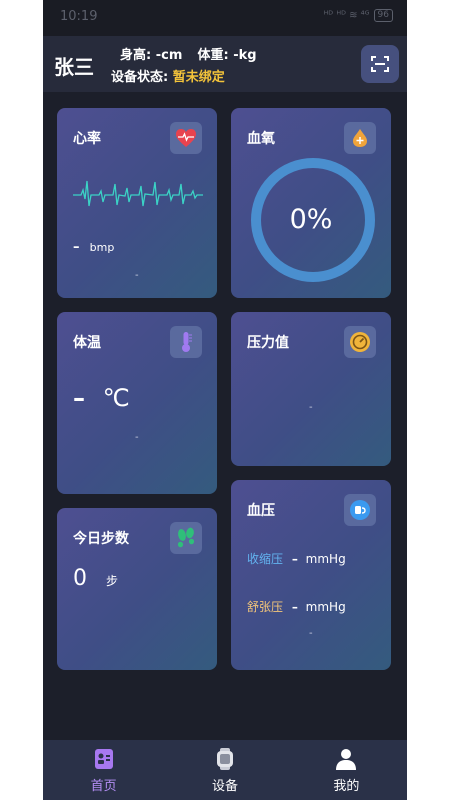 The height and width of the screenshot is (800, 450). I want to click on blood-pressure-icon-box, so click(360, 510).